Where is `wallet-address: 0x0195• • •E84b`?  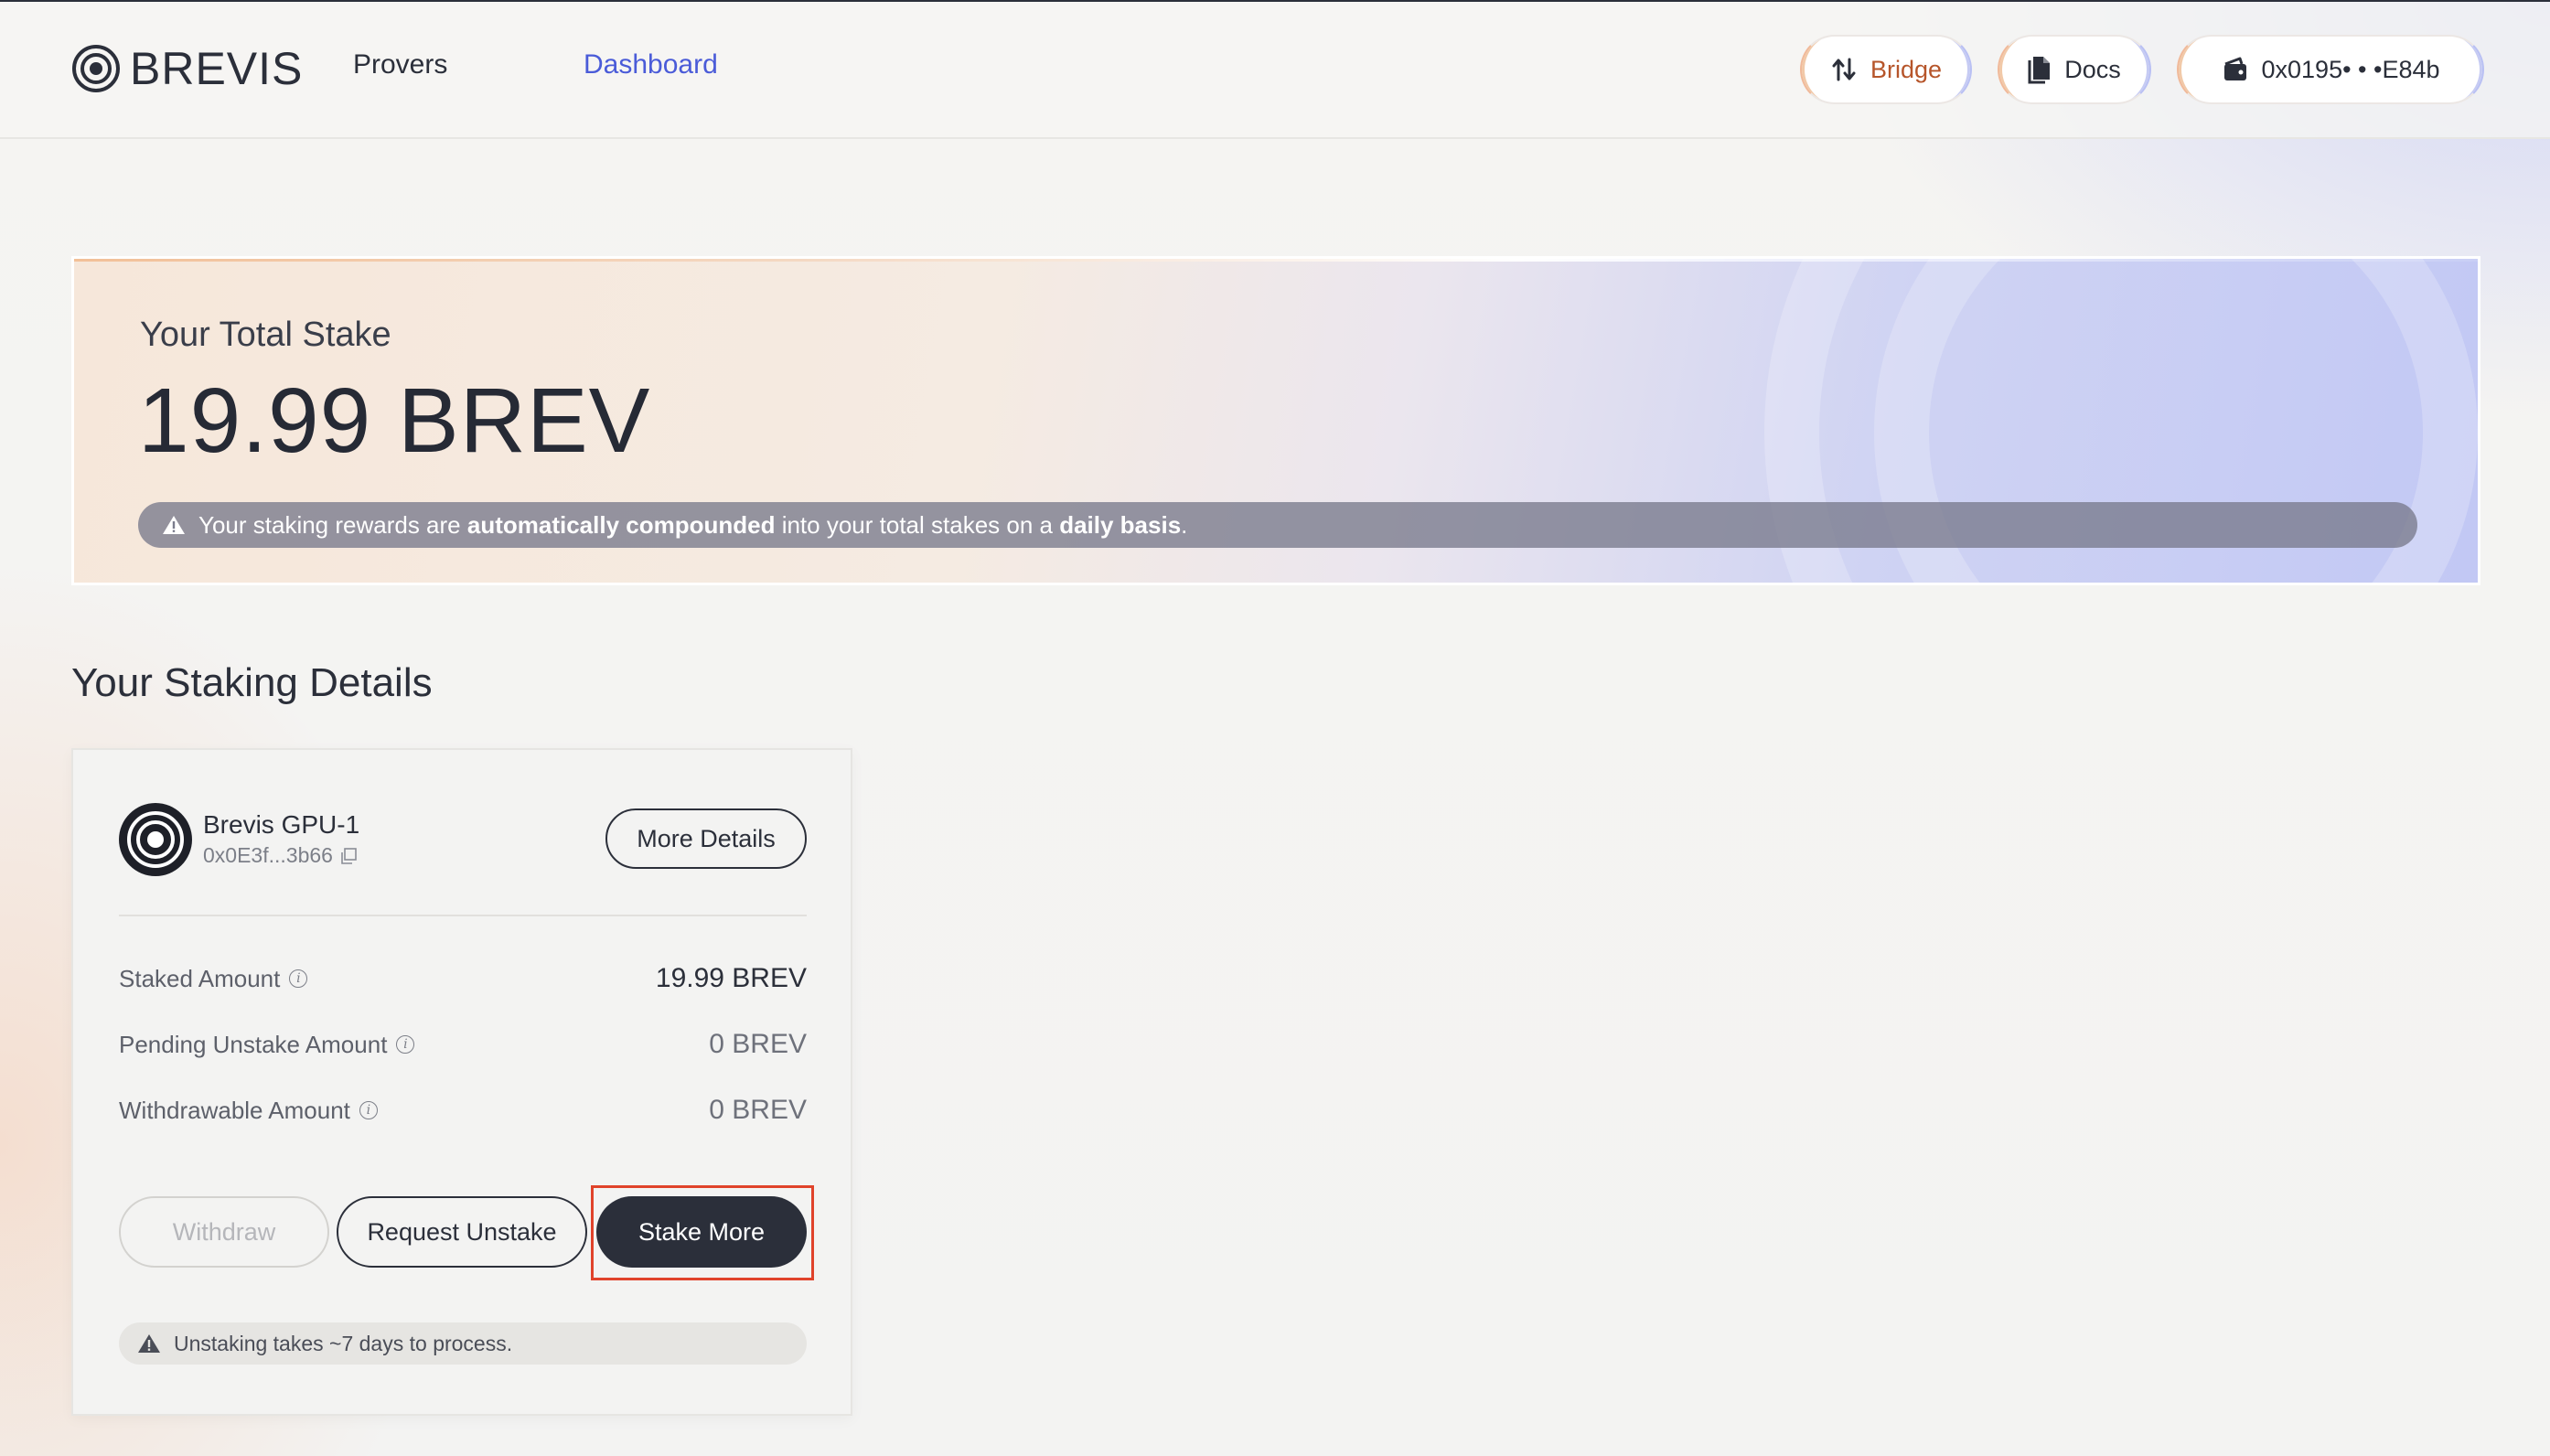
wallet-address: 0x0195• • •E84b is located at coordinates (2350, 69).